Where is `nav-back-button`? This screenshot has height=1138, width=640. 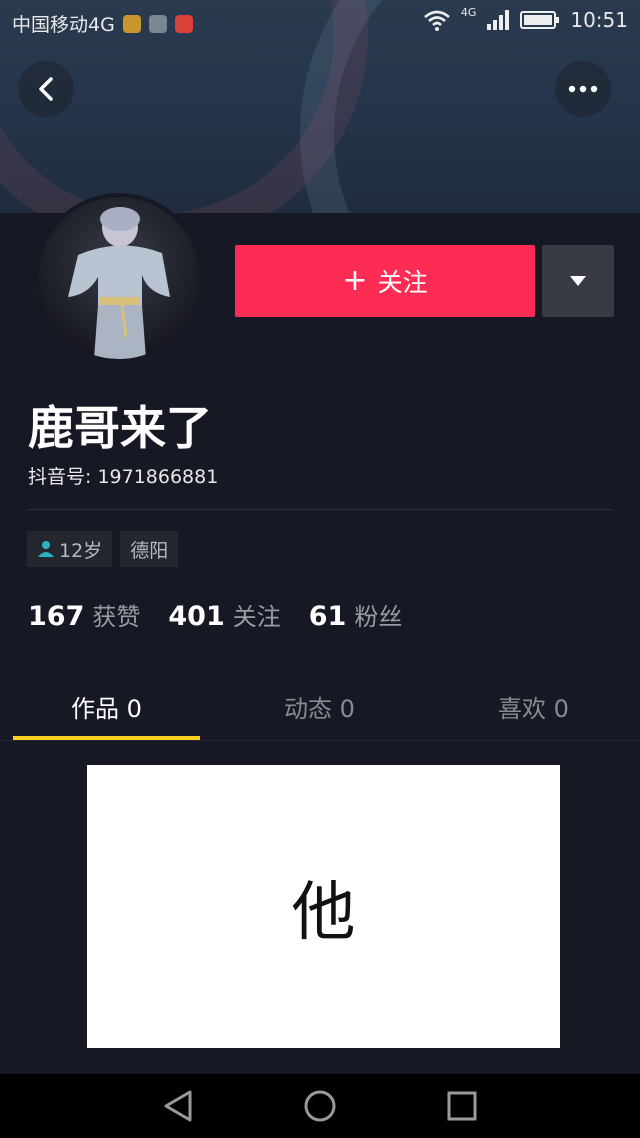
nav-back-button is located at coordinates (178, 1106).